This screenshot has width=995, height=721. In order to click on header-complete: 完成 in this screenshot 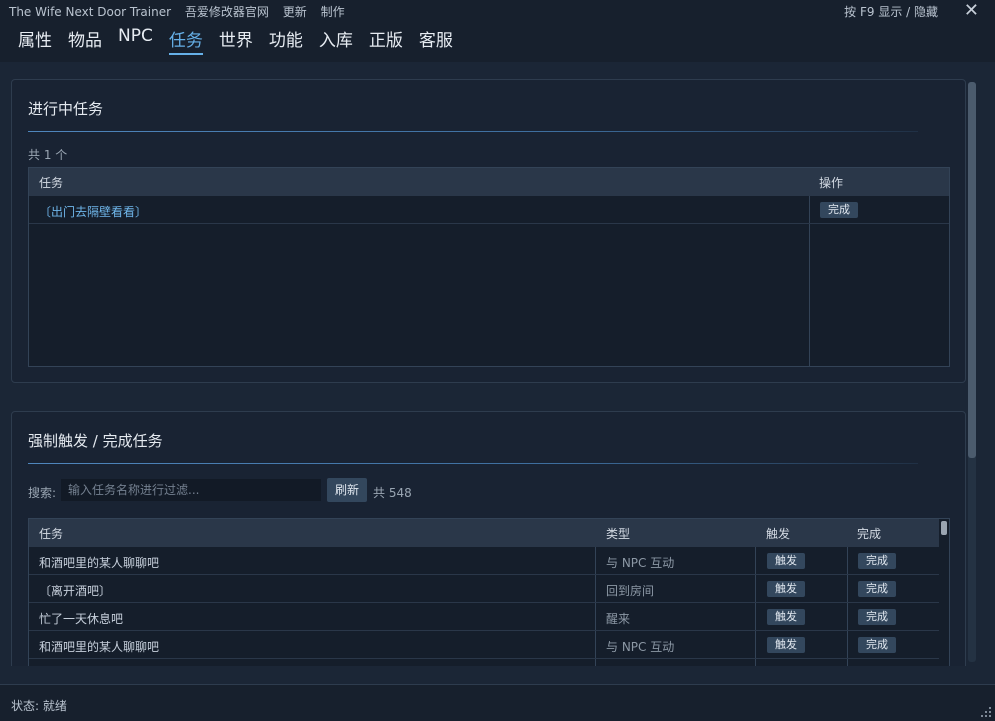, I will do `click(869, 534)`.